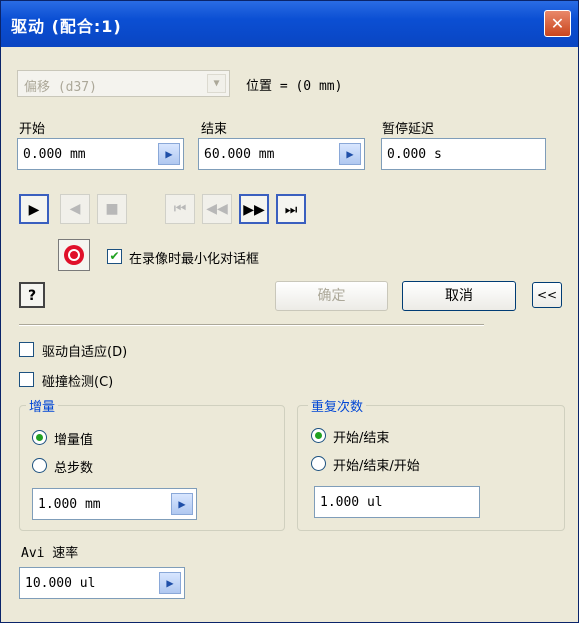 Image resolution: width=579 pixels, height=623 pixels. I want to click on rewind-to-start-icon: ⏮, so click(180, 209).